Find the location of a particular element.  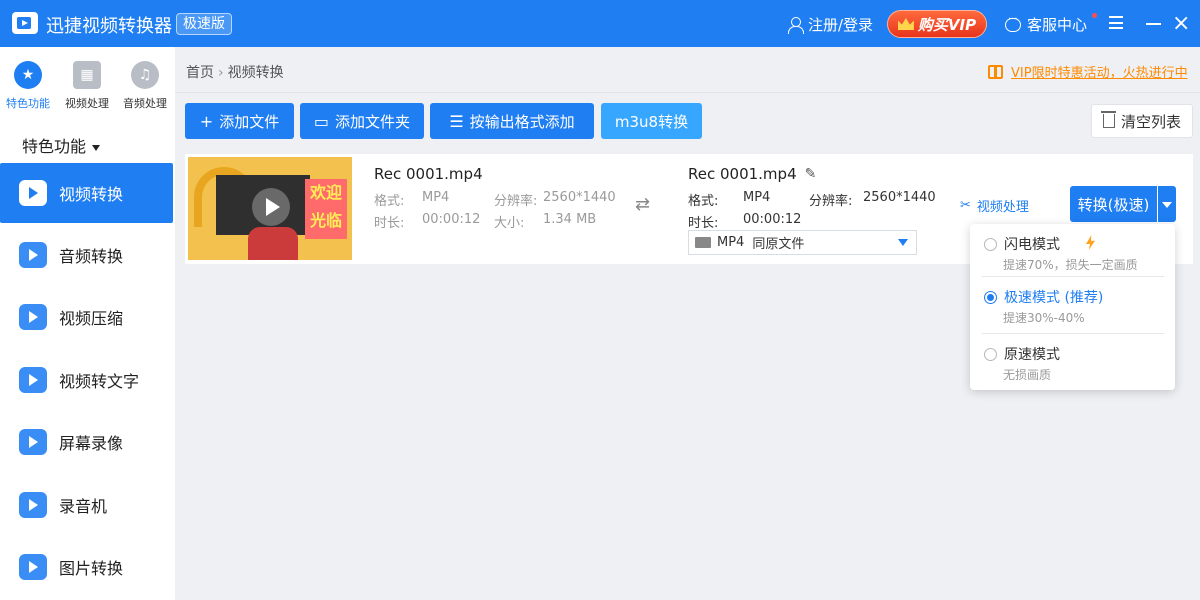

gift-icon is located at coordinates (995, 71).